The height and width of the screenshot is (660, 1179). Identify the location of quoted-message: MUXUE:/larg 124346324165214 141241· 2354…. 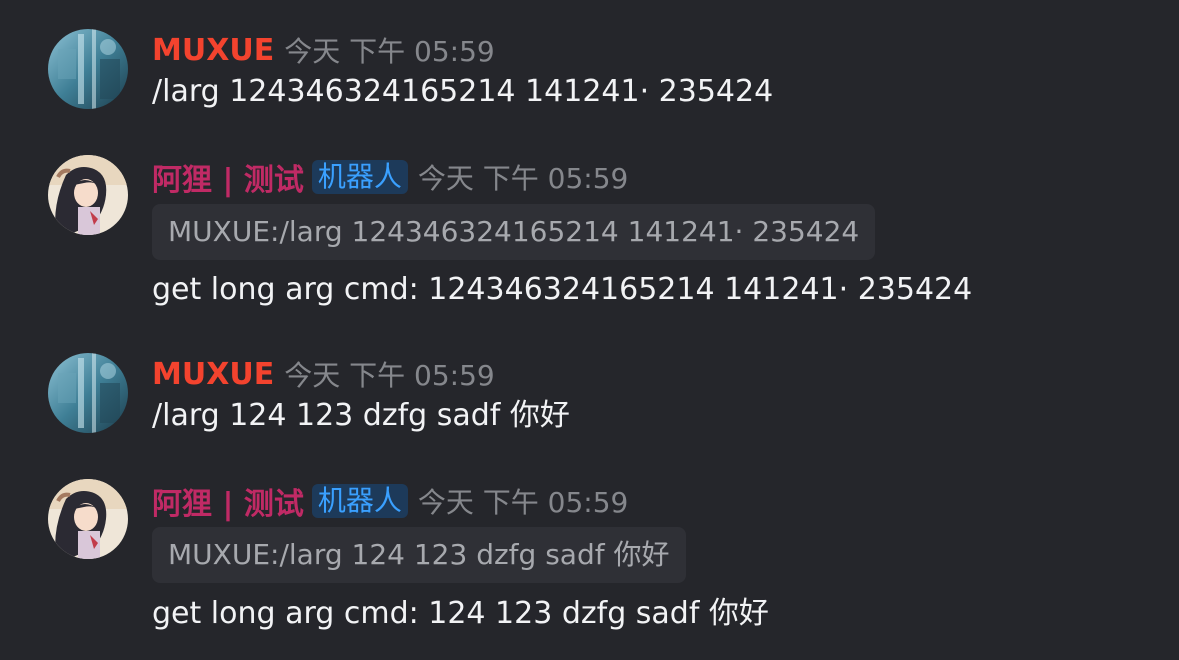
(514, 232).